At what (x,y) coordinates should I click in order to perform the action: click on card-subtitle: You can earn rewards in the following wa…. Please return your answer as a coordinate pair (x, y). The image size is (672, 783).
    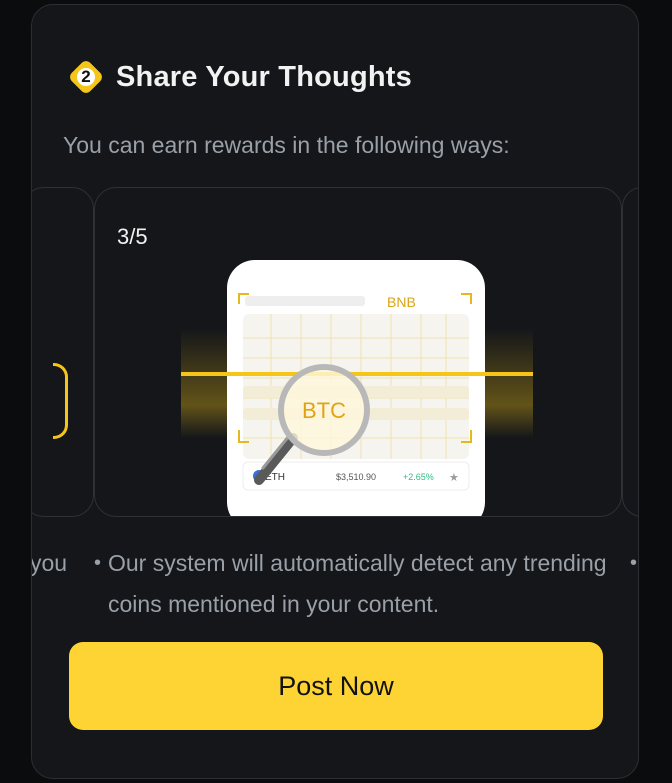
    Looking at the image, I should click on (286, 145).